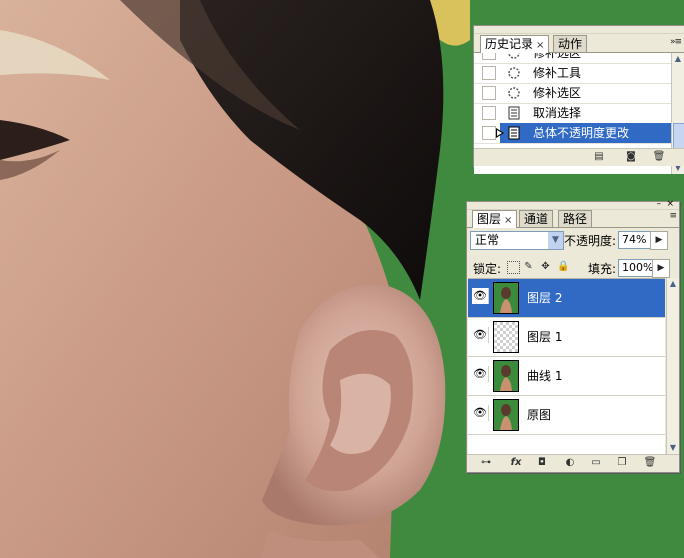 The width and height of the screenshot is (684, 558). I want to click on tab-channels: 通道, so click(536, 218).